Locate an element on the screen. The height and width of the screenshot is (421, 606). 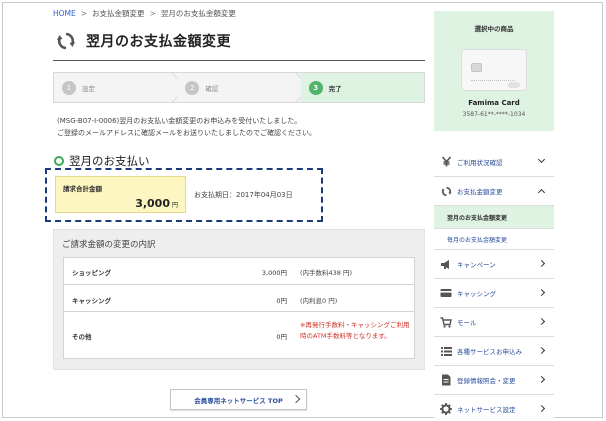
nav-subitem-next-month: 翌月のお支払金額変更 is located at coordinates (494, 216).